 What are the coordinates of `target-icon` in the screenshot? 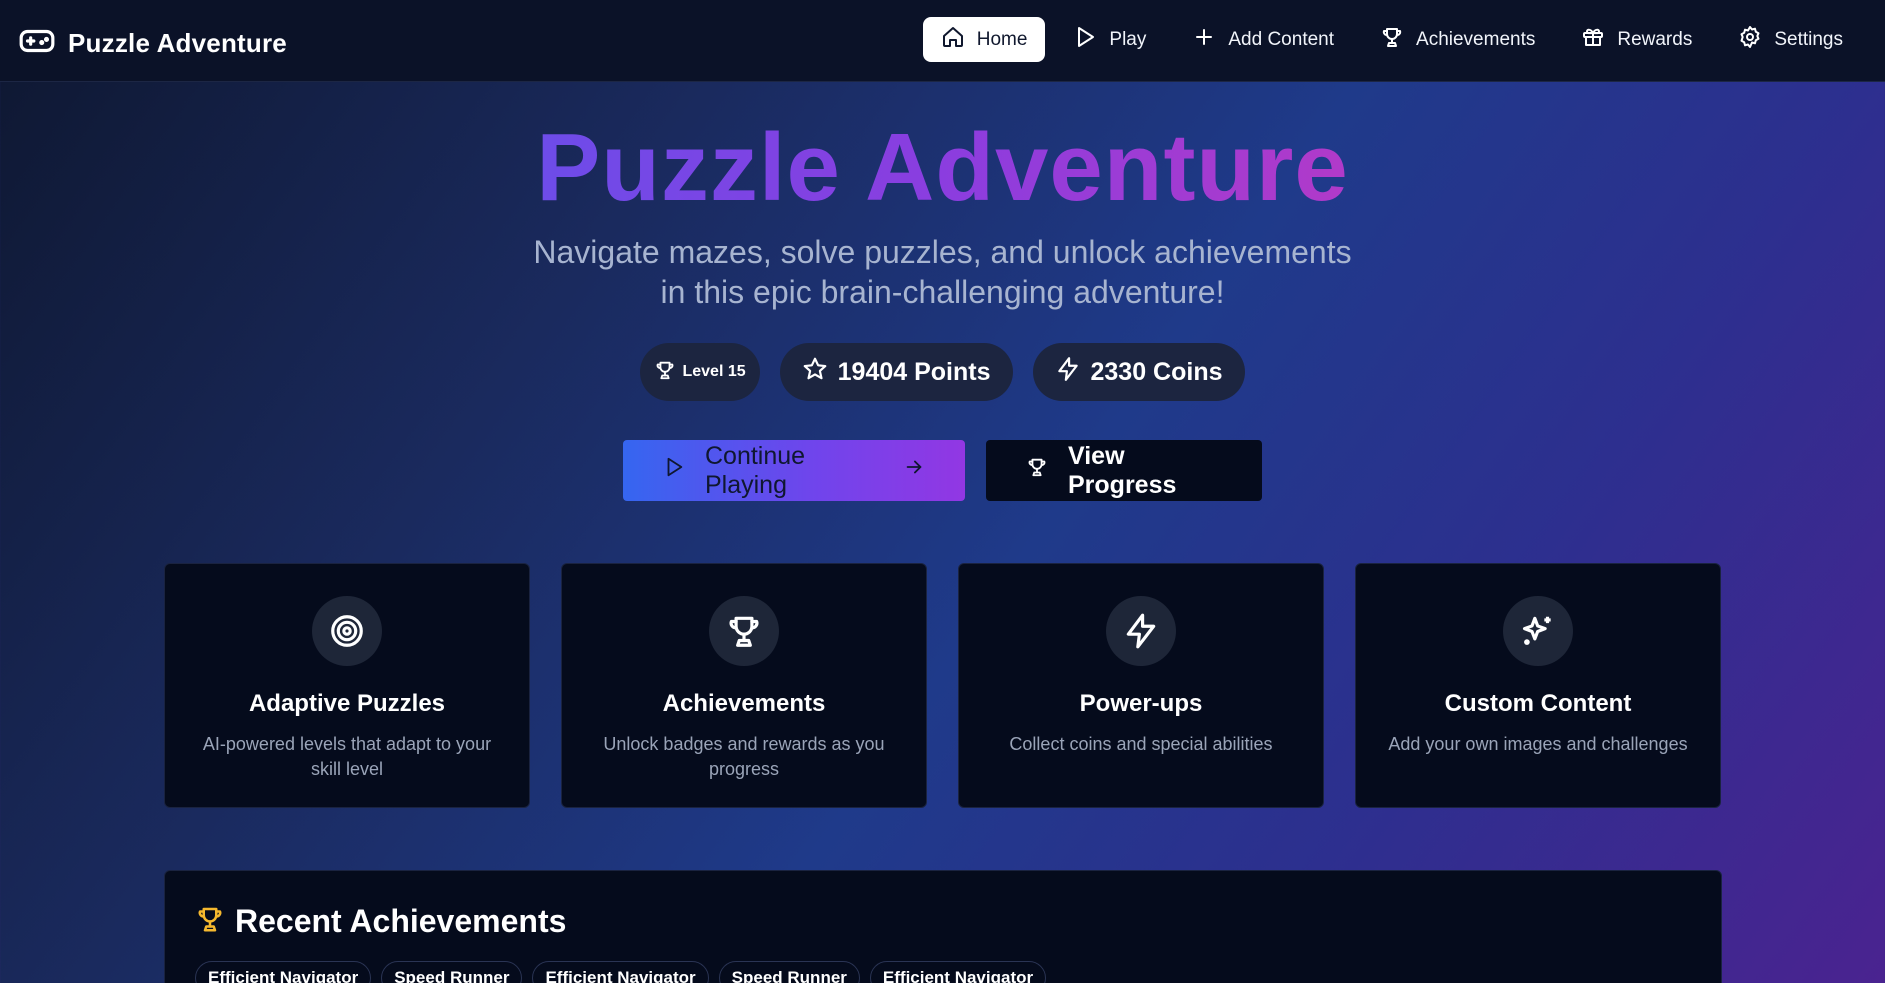 It's located at (347, 631).